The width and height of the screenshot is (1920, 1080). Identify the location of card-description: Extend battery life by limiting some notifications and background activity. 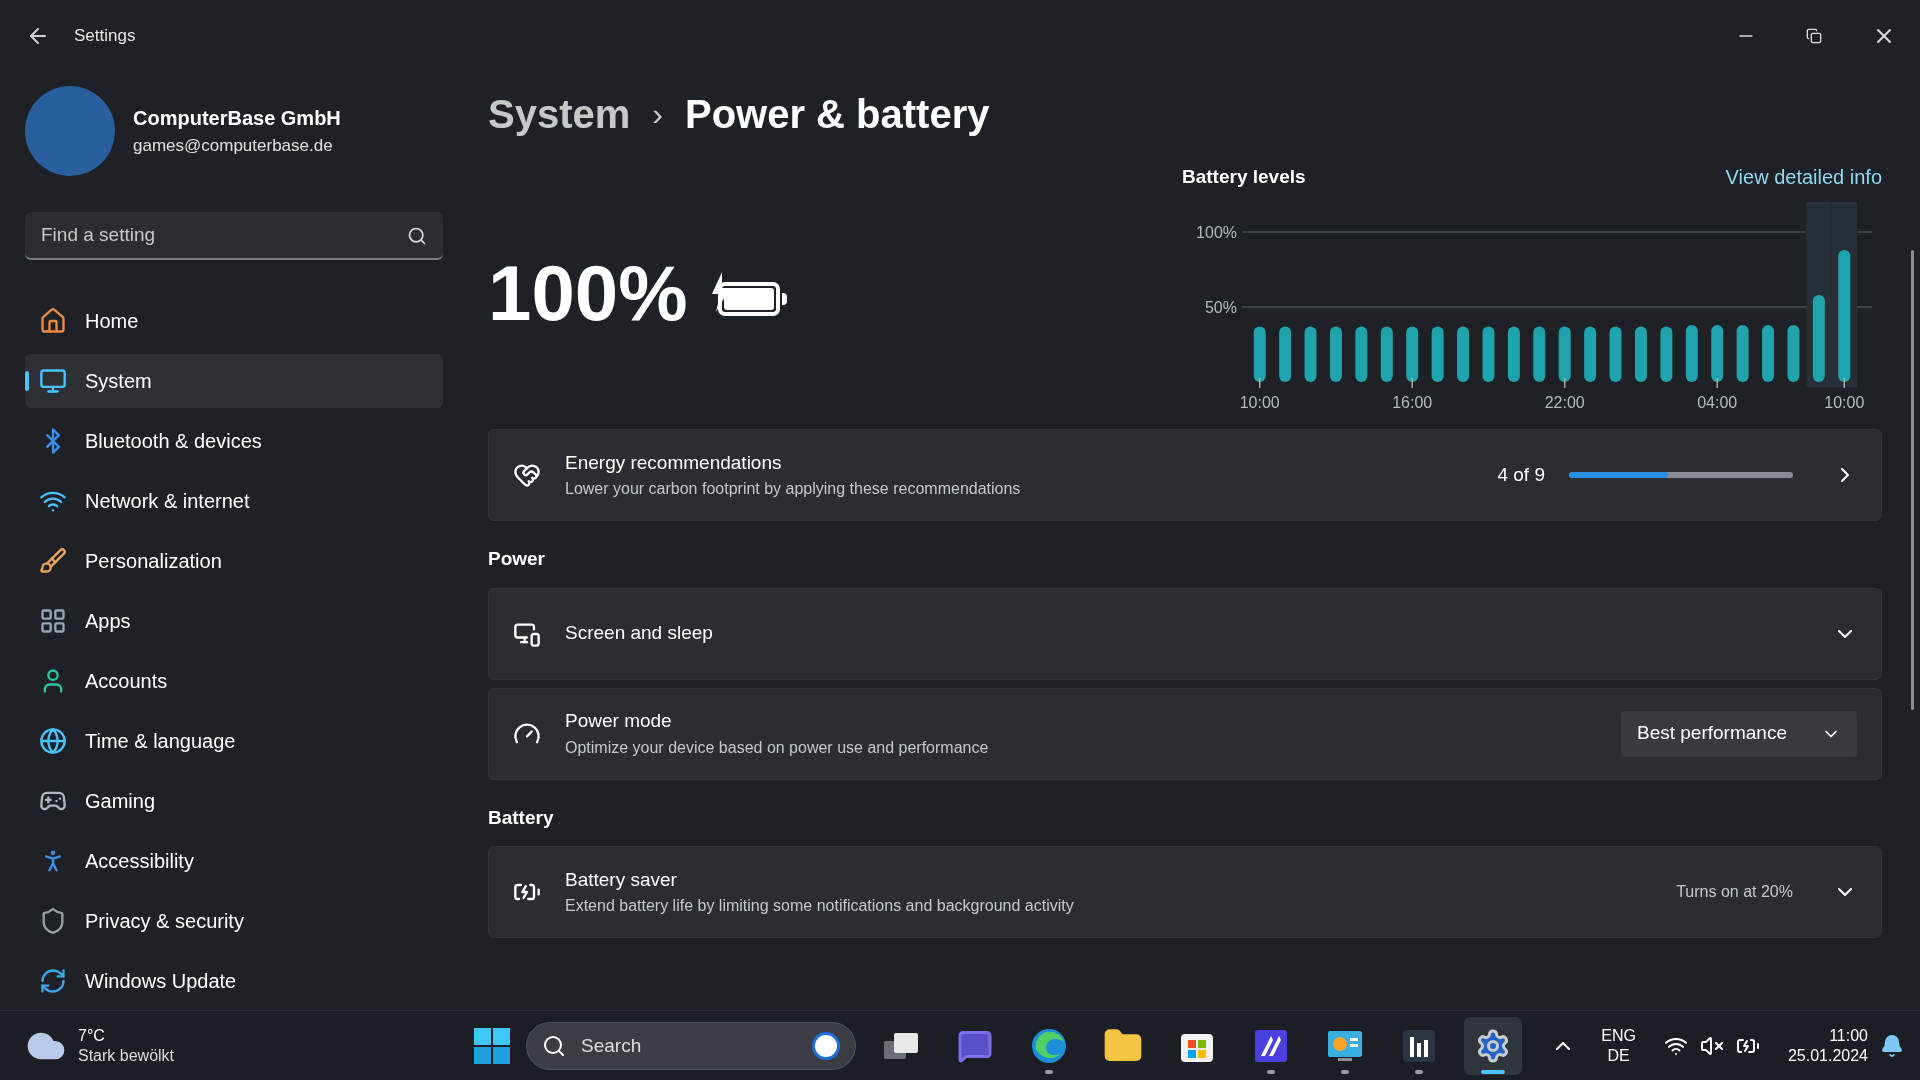
(820, 906).